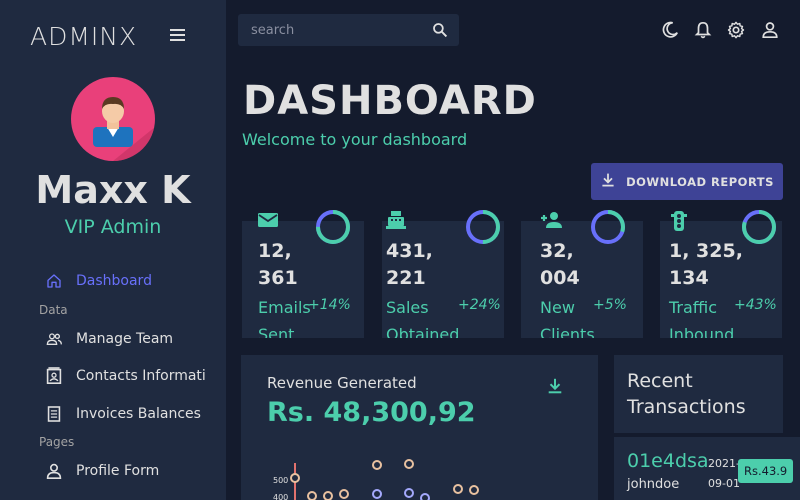  I want to click on sidebar-item-profile-form: Profile Form, so click(102, 471).